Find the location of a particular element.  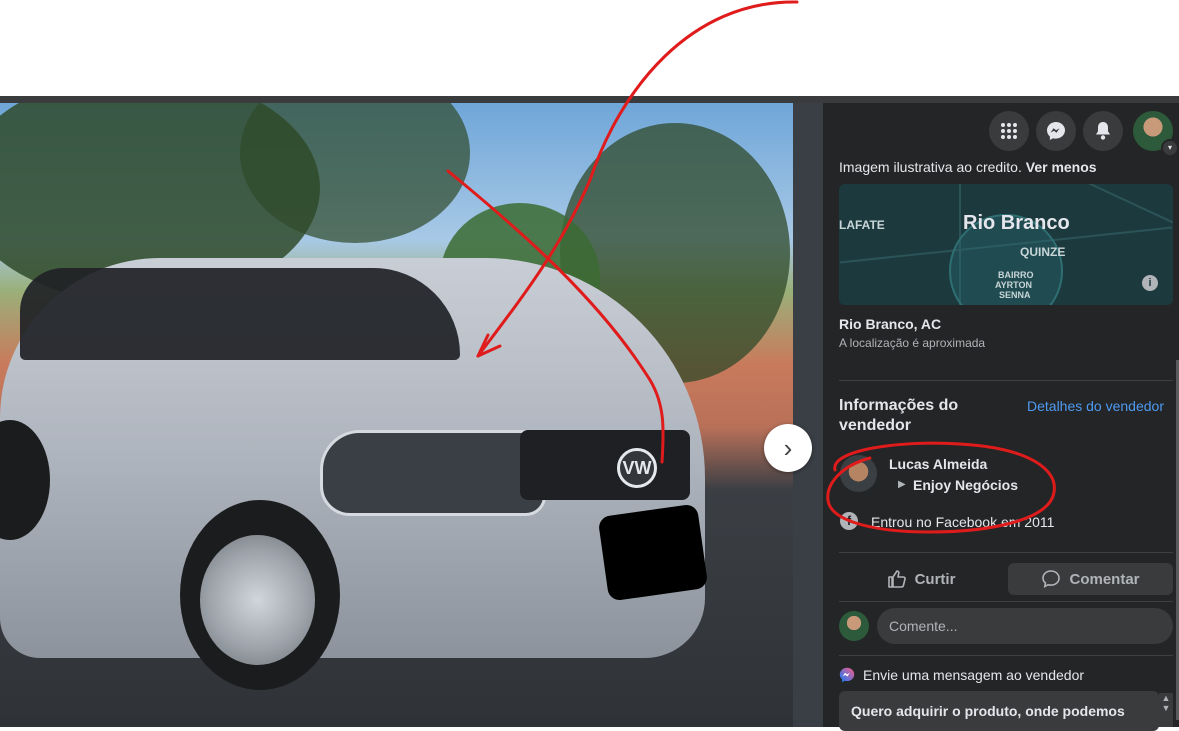

car-window is located at coordinates (240, 314).